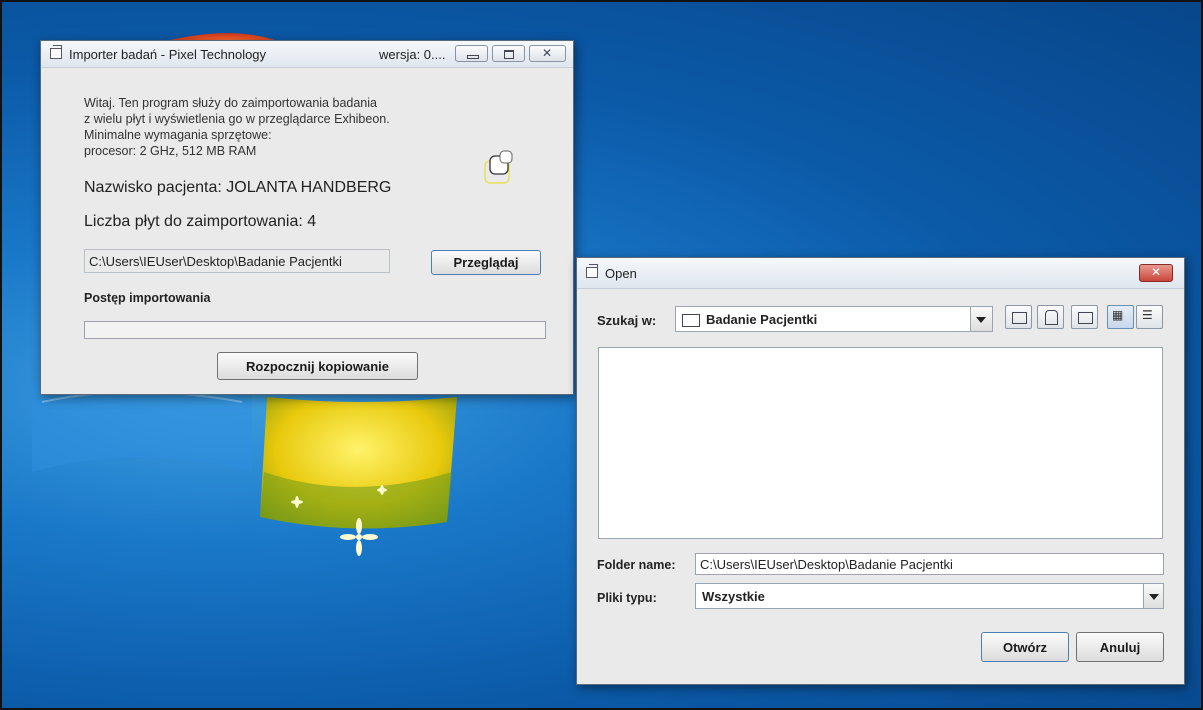  I want to click on list-view-button: ▦, so click(1120, 317).